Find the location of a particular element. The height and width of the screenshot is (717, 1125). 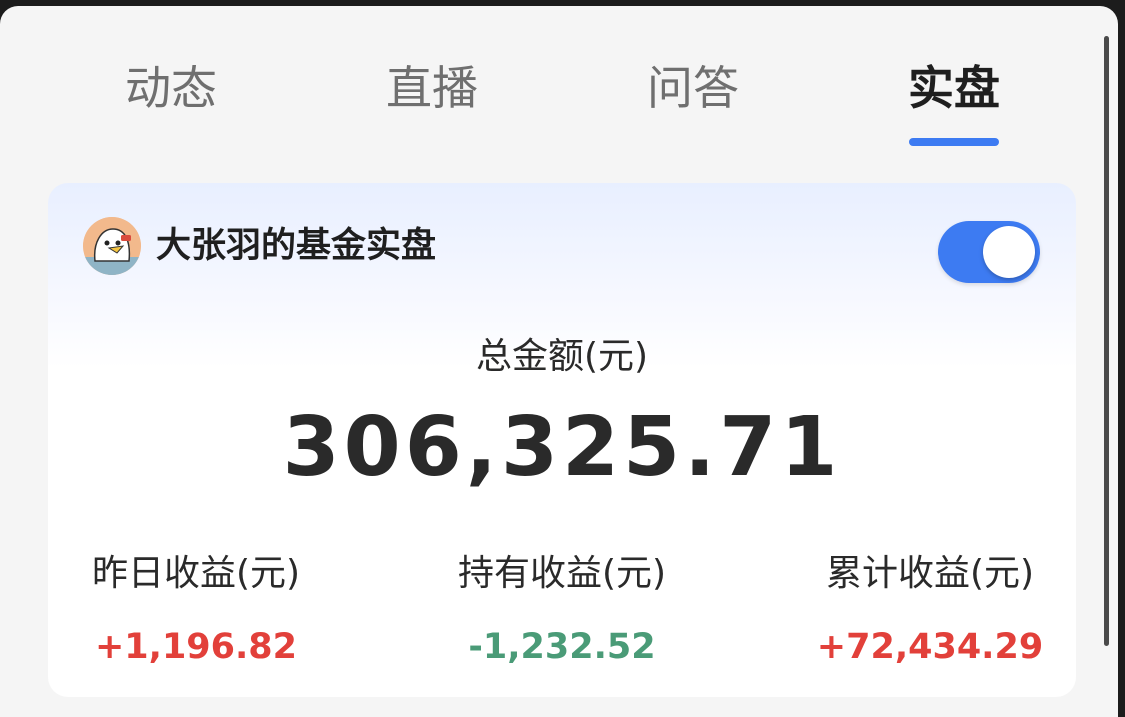

stat-yesterday-value: +1,196.82 is located at coordinates (196, 647).